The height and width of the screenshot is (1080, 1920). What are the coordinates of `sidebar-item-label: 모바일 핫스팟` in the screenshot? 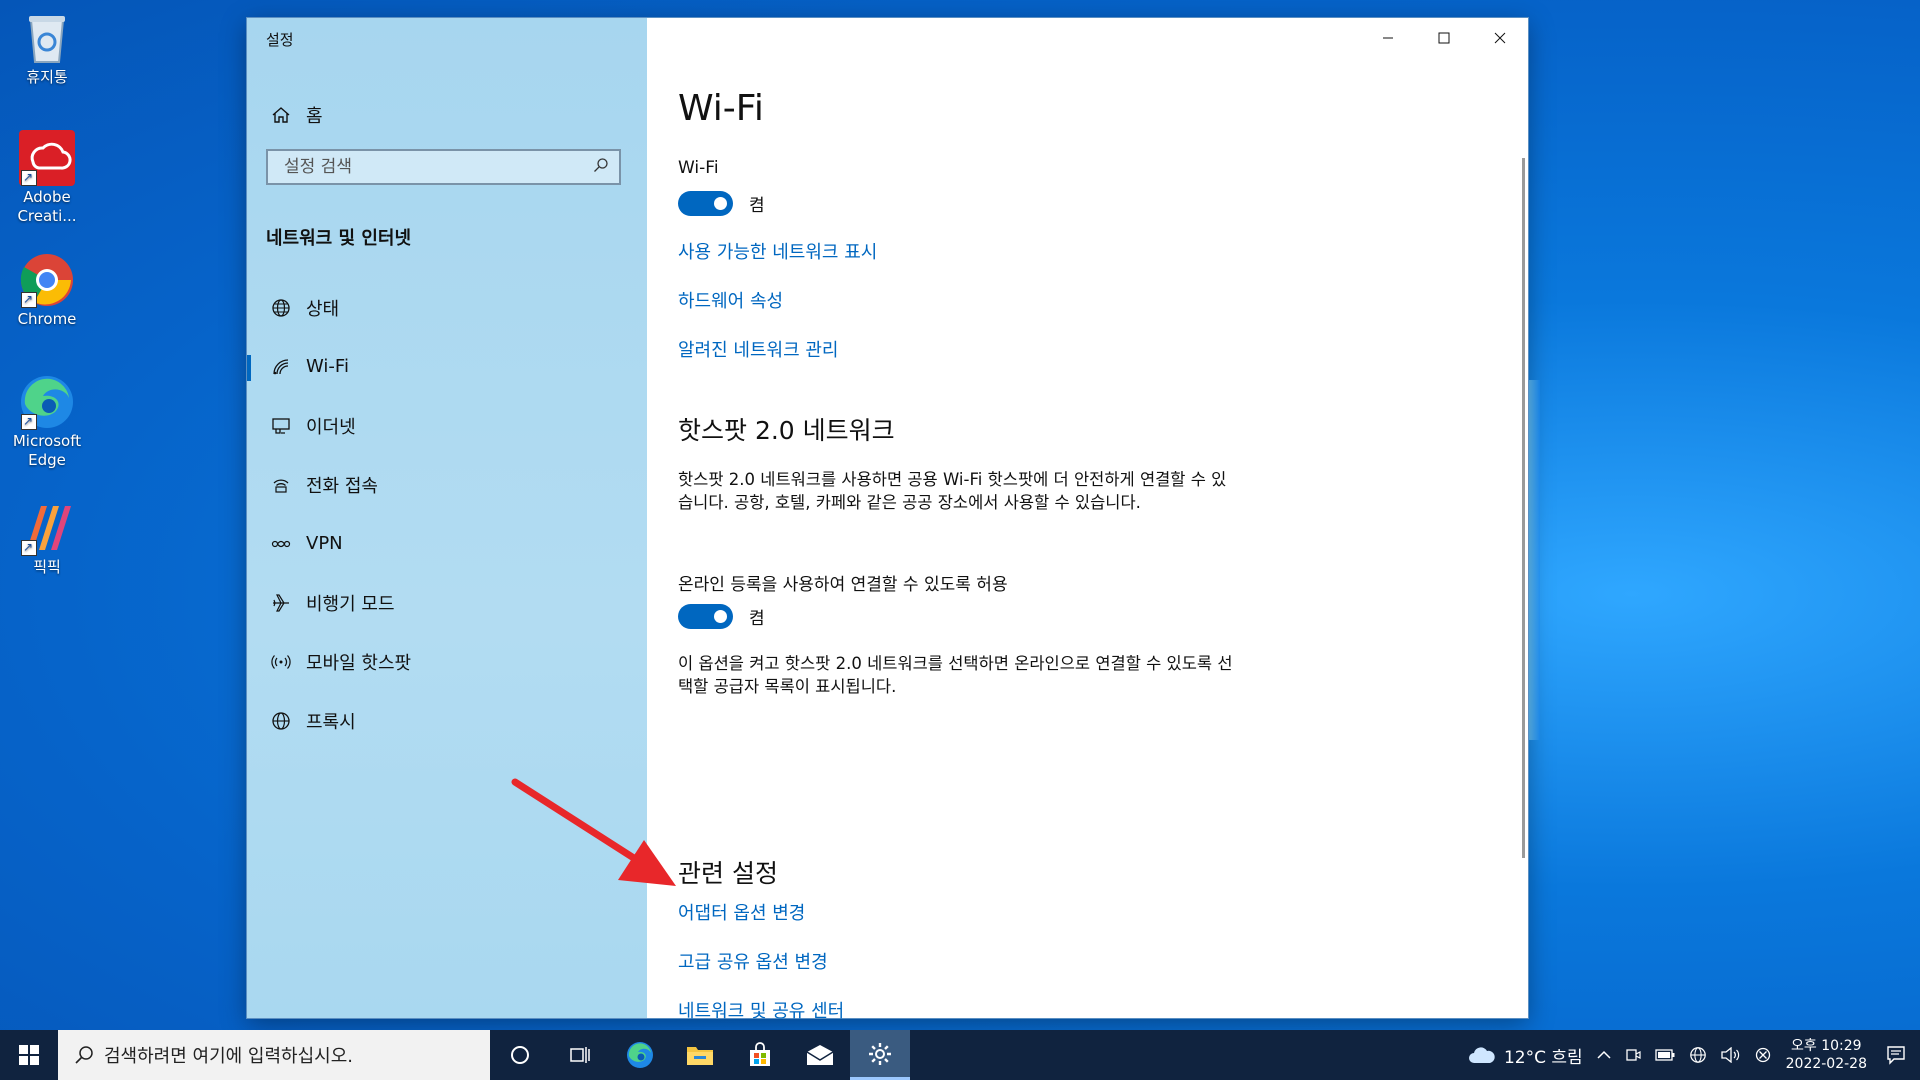 It's located at (359, 663).